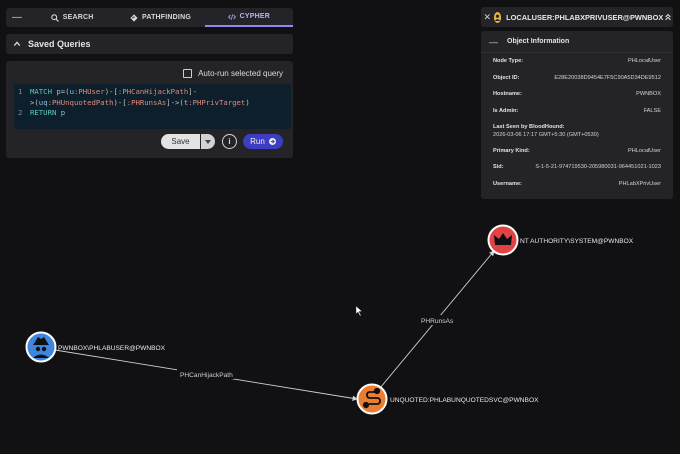 The width and height of the screenshot is (680, 454). What do you see at coordinates (59, 44) in the screenshot?
I see `saved-queries-title: Saved Queries` at bounding box center [59, 44].